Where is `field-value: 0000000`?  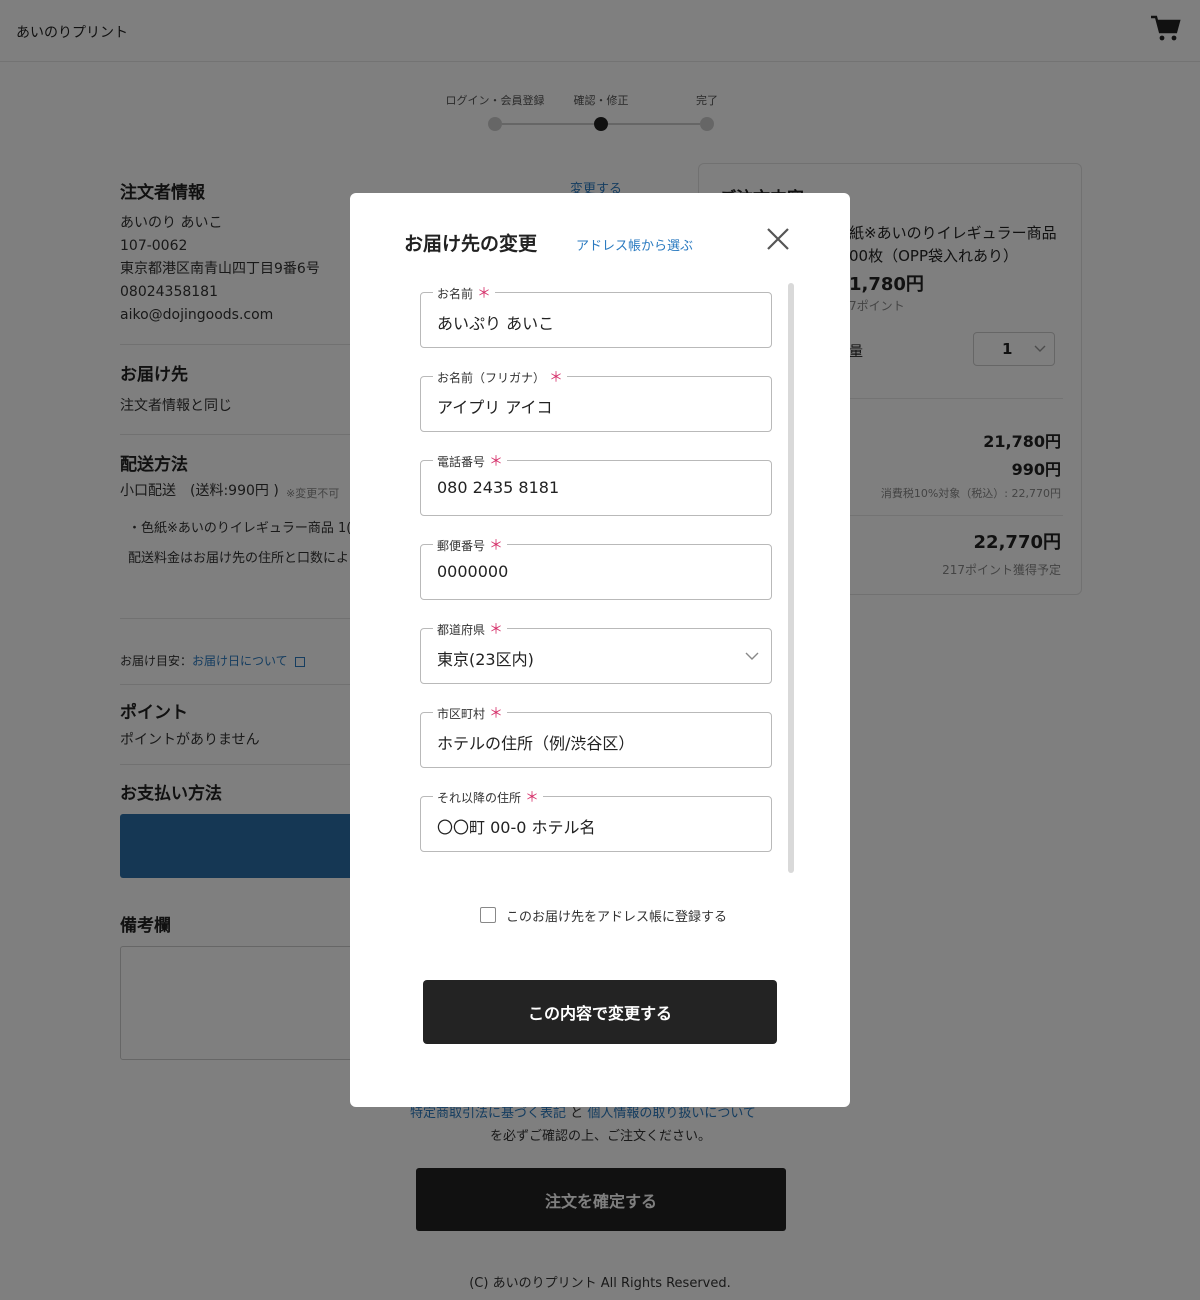 field-value: 0000000 is located at coordinates (473, 571).